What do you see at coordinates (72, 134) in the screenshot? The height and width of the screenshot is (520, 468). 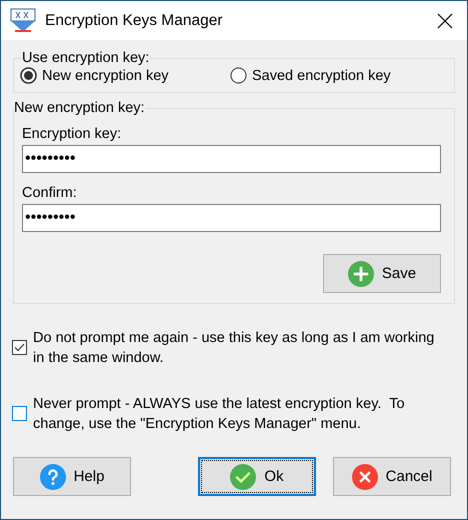 I see `field-label: Encryption key:` at bounding box center [72, 134].